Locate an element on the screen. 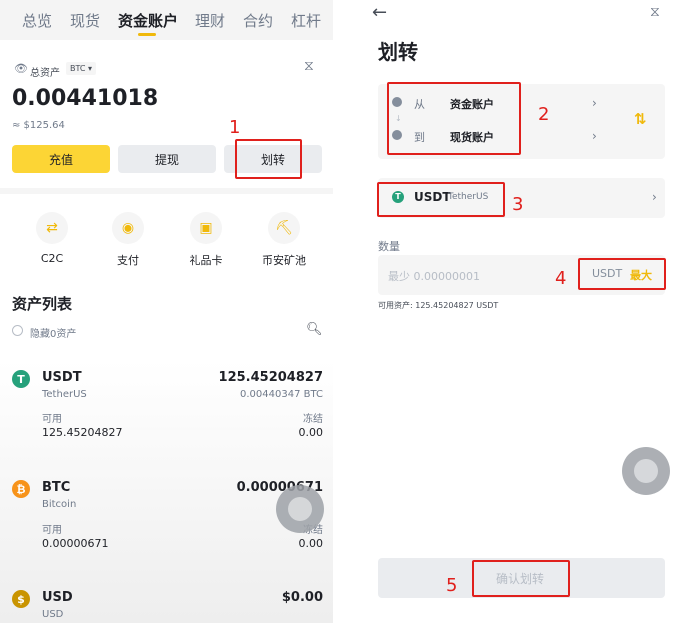  back-arrow-icon: ← is located at coordinates (379, 12).